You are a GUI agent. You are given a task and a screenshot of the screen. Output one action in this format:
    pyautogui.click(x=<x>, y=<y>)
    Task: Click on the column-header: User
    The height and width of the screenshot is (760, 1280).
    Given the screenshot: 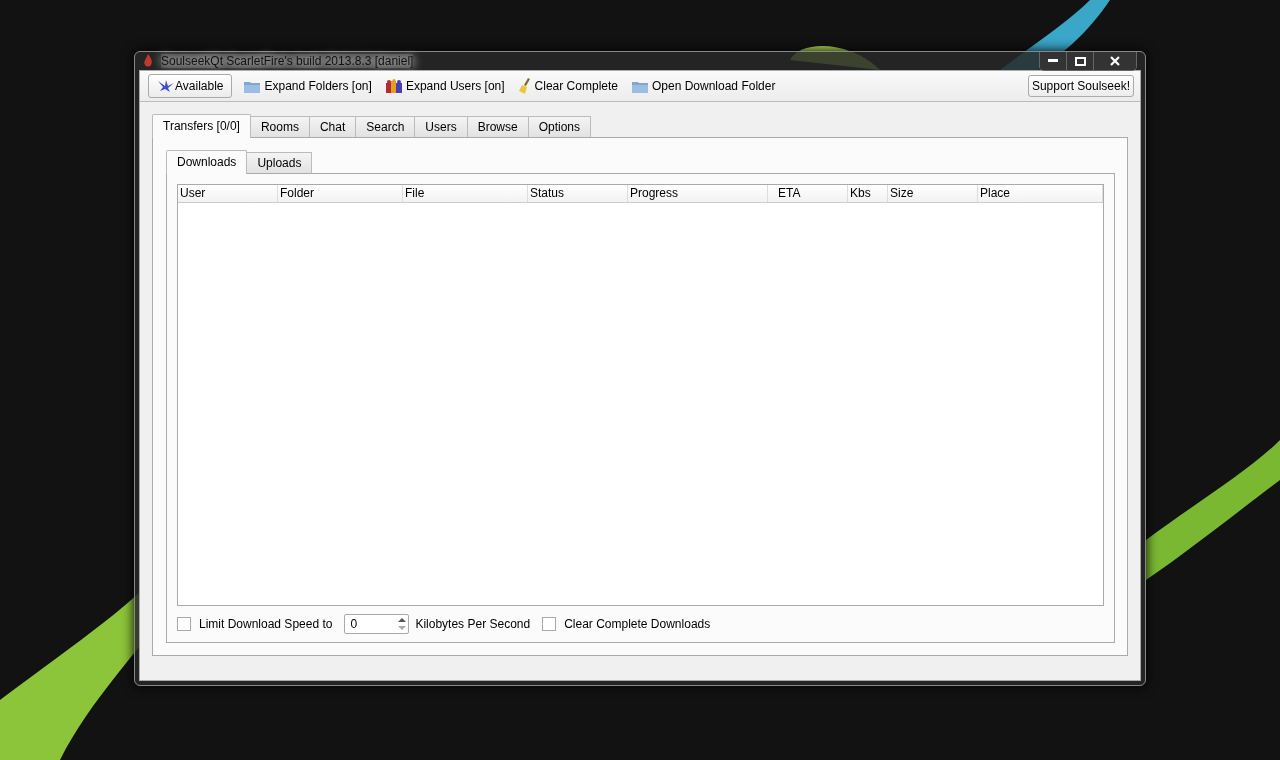 What is the action you would take?
    pyautogui.click(x=228, y=193)
    